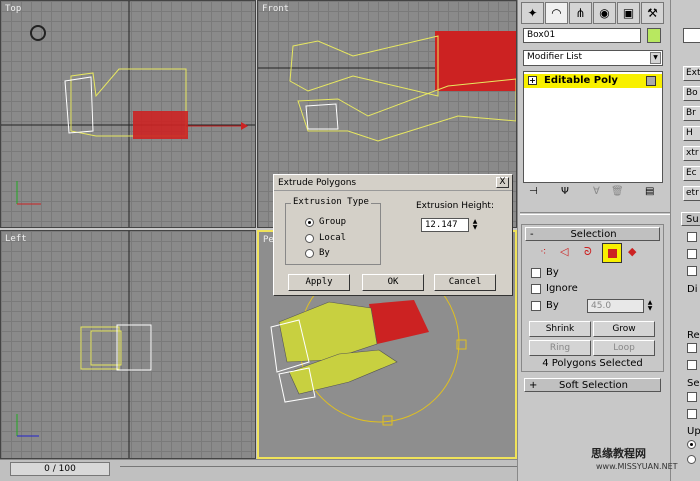 This screenshot has height=481, width=700. Describe the element at coordinates (693, 431) in the screenshot. I see `update-label: Up` at that location.